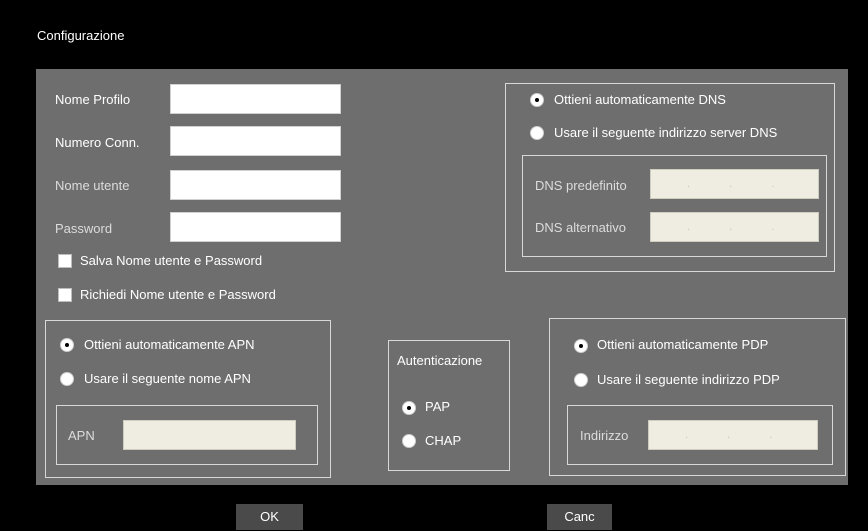  Describe the element at coordinates (734, 184) in the screenshot. I see `dns-primary-field: . . .` at that location.